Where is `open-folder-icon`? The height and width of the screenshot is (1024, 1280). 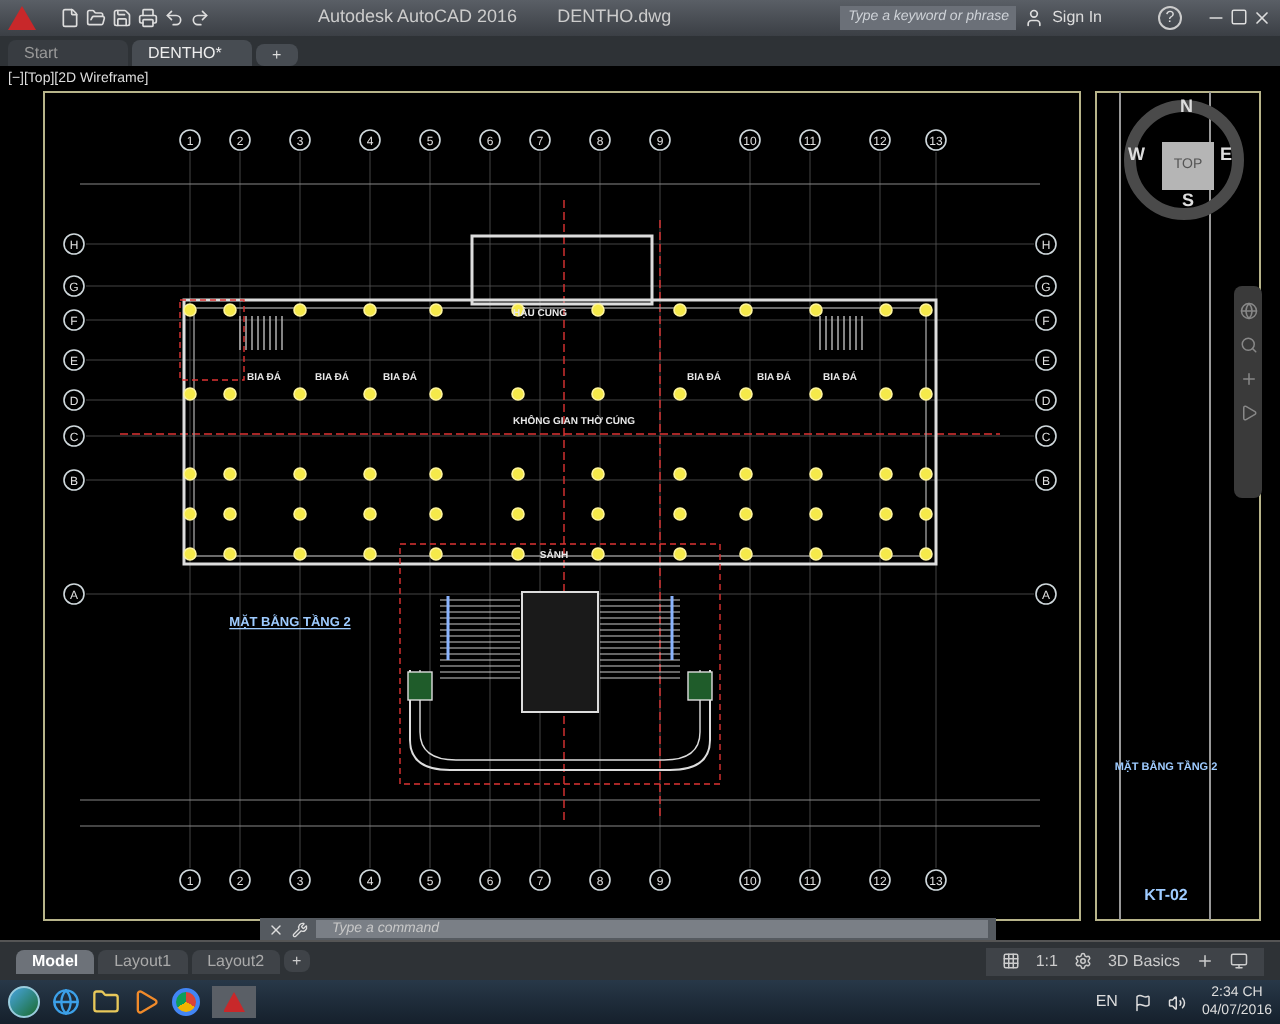
open-folder-icon is located at coordinates (96, 18).